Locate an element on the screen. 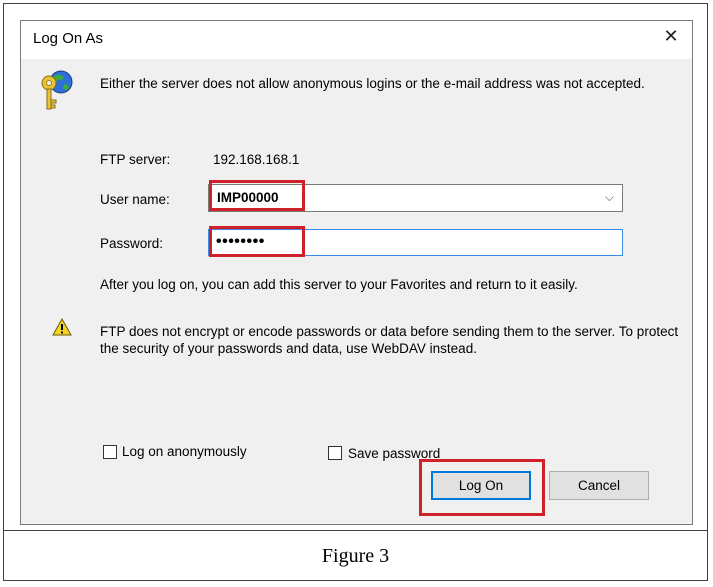  password-highlight is located at coordinates (257, 241).